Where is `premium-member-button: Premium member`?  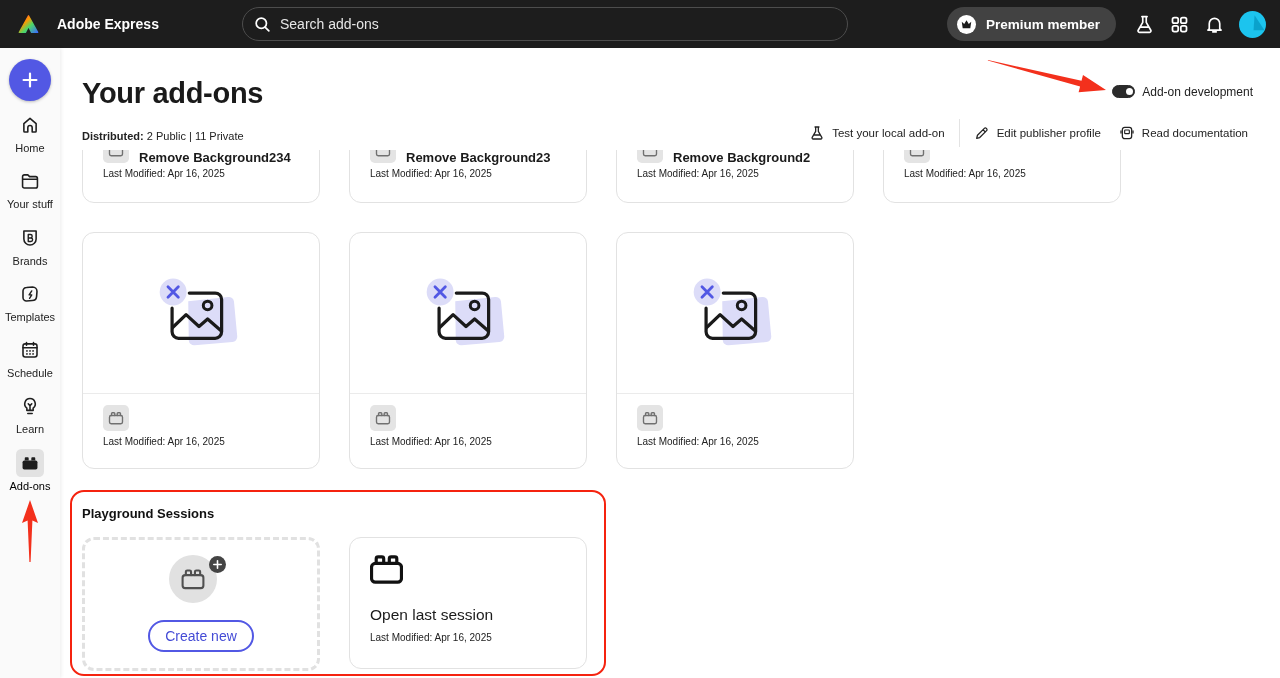 premium-member-button: Premium member is located at coordinates (1031, 24).